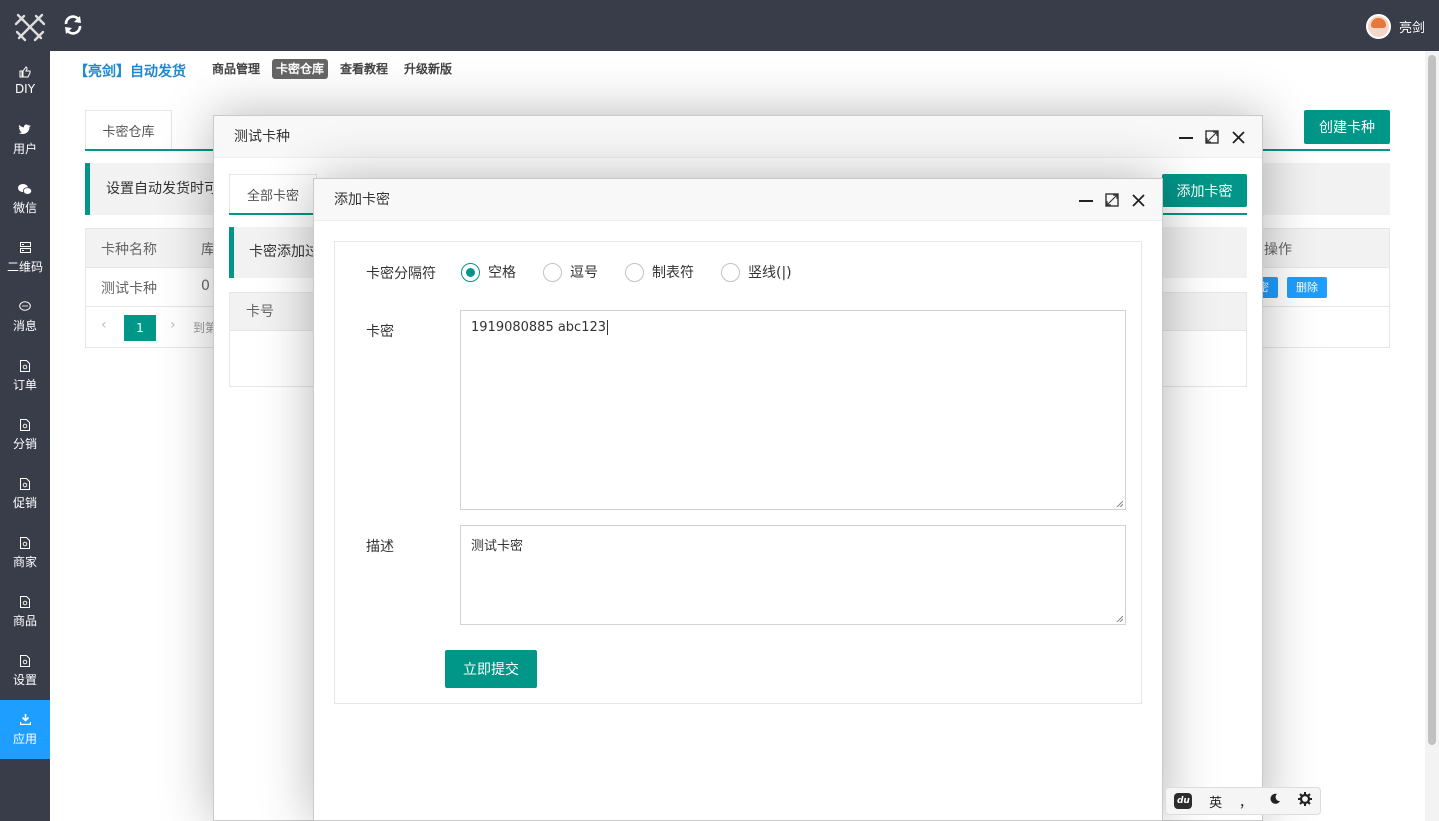 The width and height of the screenshot is (1439, 821). I want to click on cell-name: 测试卡种, so click(129, 289).